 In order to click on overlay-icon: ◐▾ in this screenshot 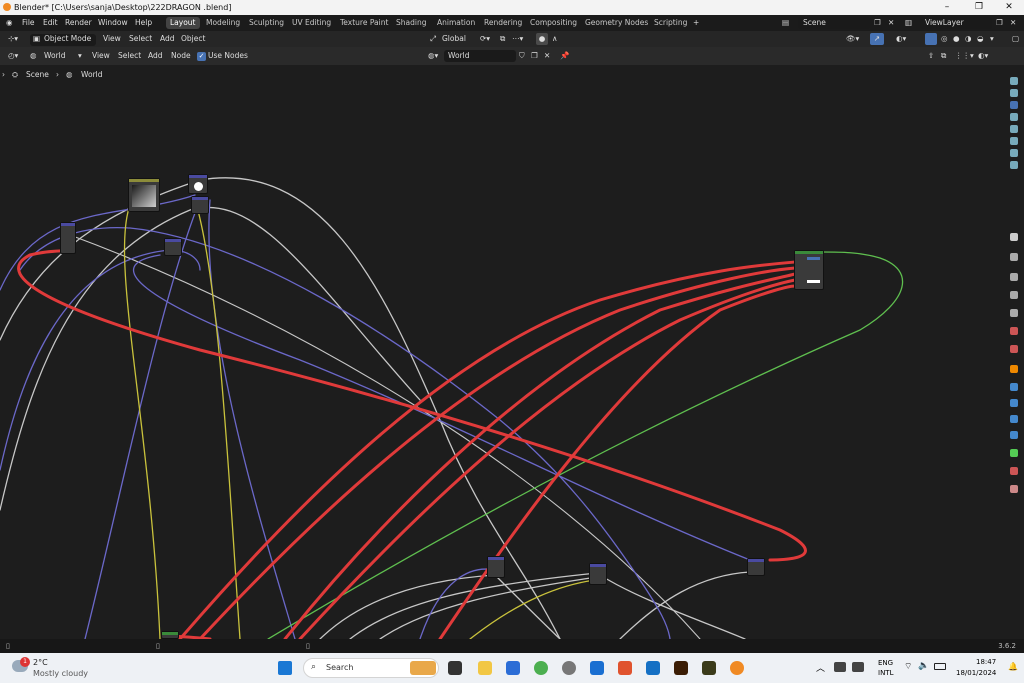, I will do `click(901, 39)`.